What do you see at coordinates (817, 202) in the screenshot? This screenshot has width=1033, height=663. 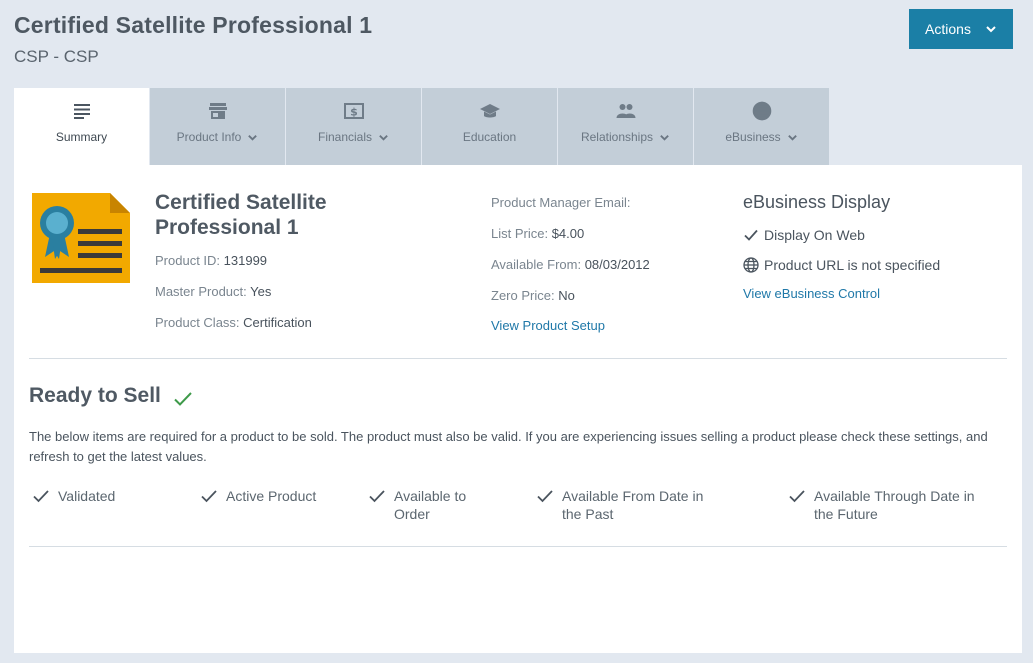 I see `ebusiness-display-title: eBusiness Display` at bounding box center [817, 202].